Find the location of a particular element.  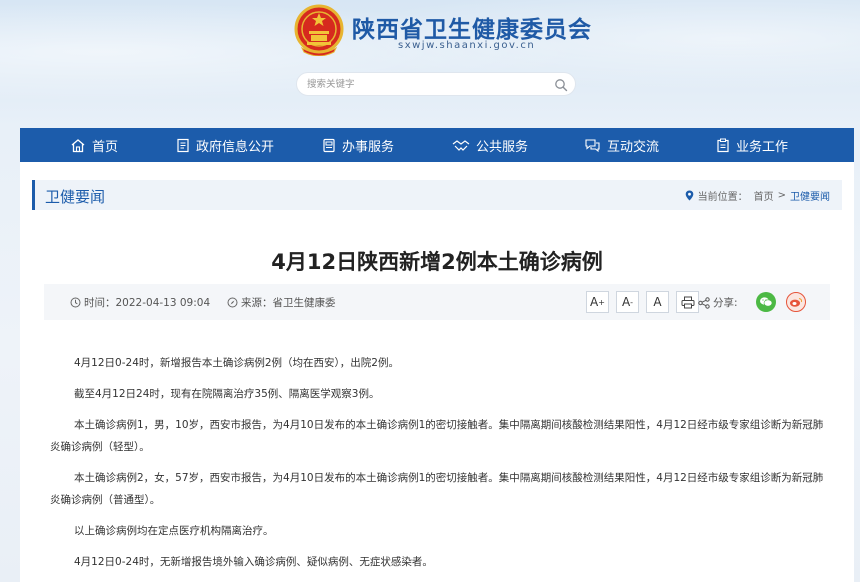

font-increase-label: A is located at coordinates (594, 302).